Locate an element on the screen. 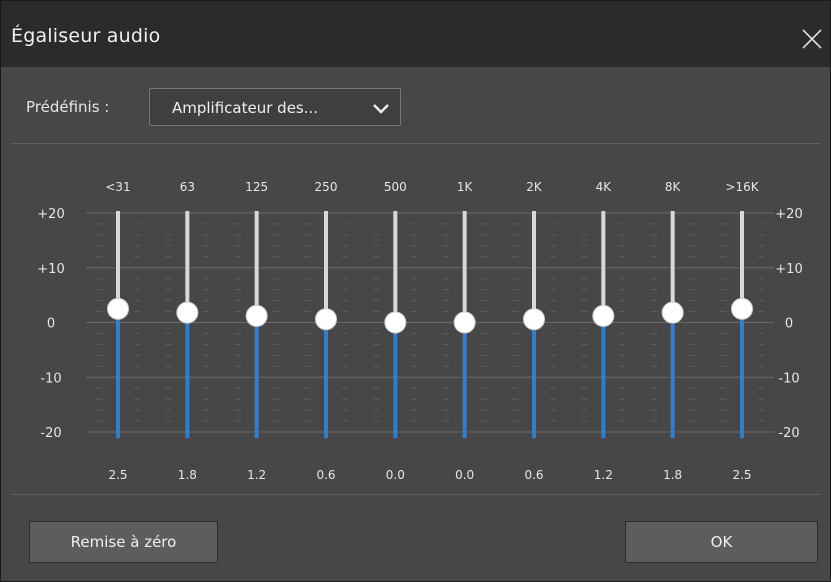 The width and height of the screenshot is (831, 582). scale-label-left: +10 is located at coordinates (50, 269).